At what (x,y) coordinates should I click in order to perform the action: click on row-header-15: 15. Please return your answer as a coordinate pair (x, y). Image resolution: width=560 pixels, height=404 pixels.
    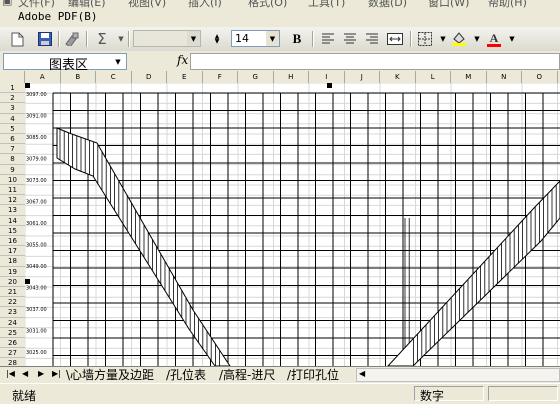
    Looking at the image, I should click on (12, 231).